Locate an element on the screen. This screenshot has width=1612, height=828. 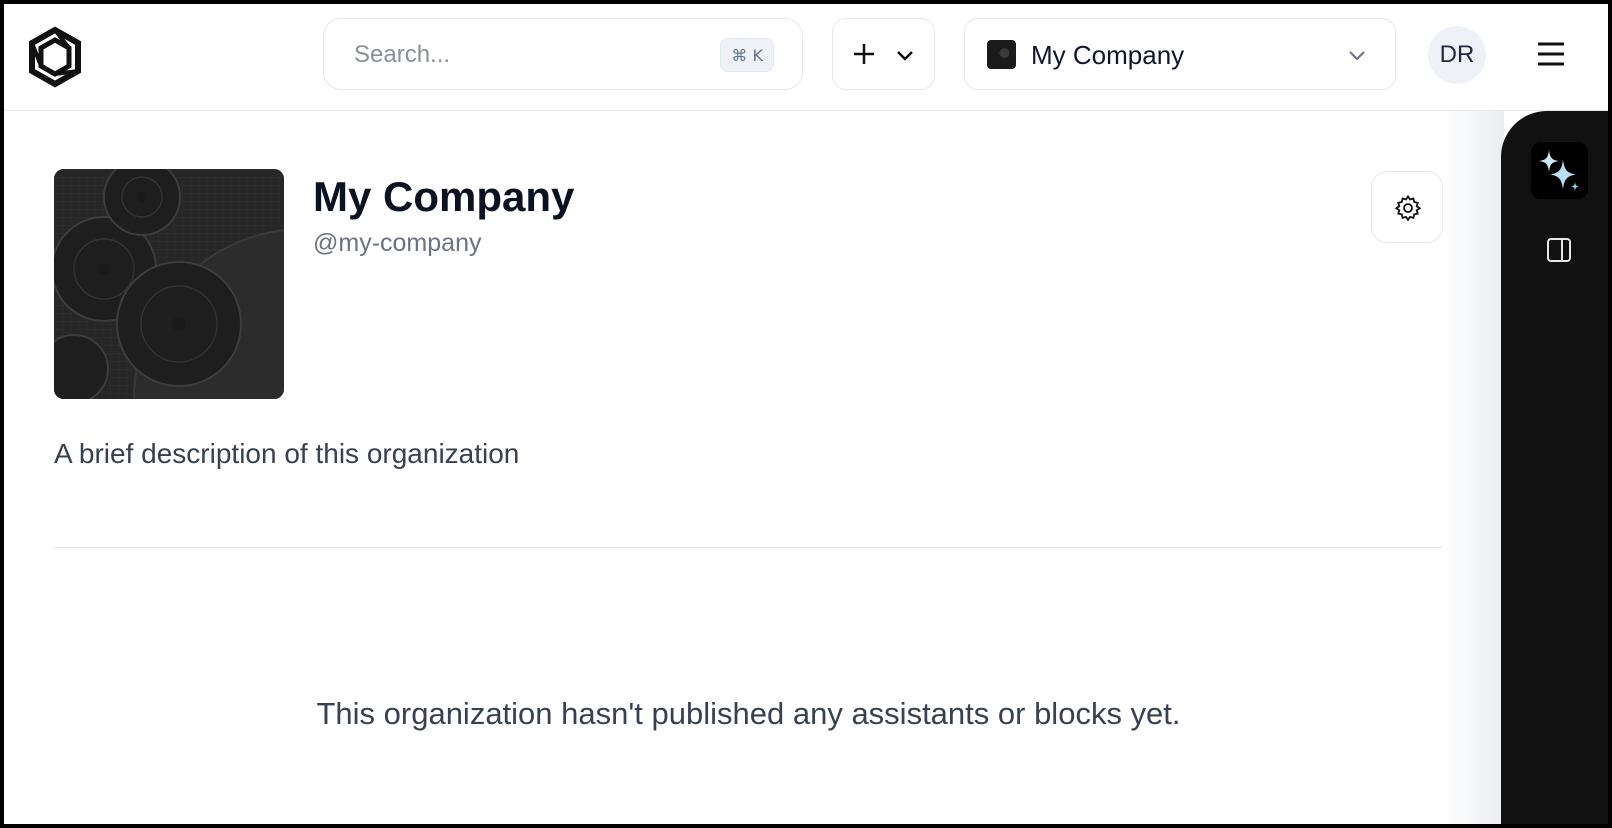
sparkle-icon is located at coordinates (1559, 170).